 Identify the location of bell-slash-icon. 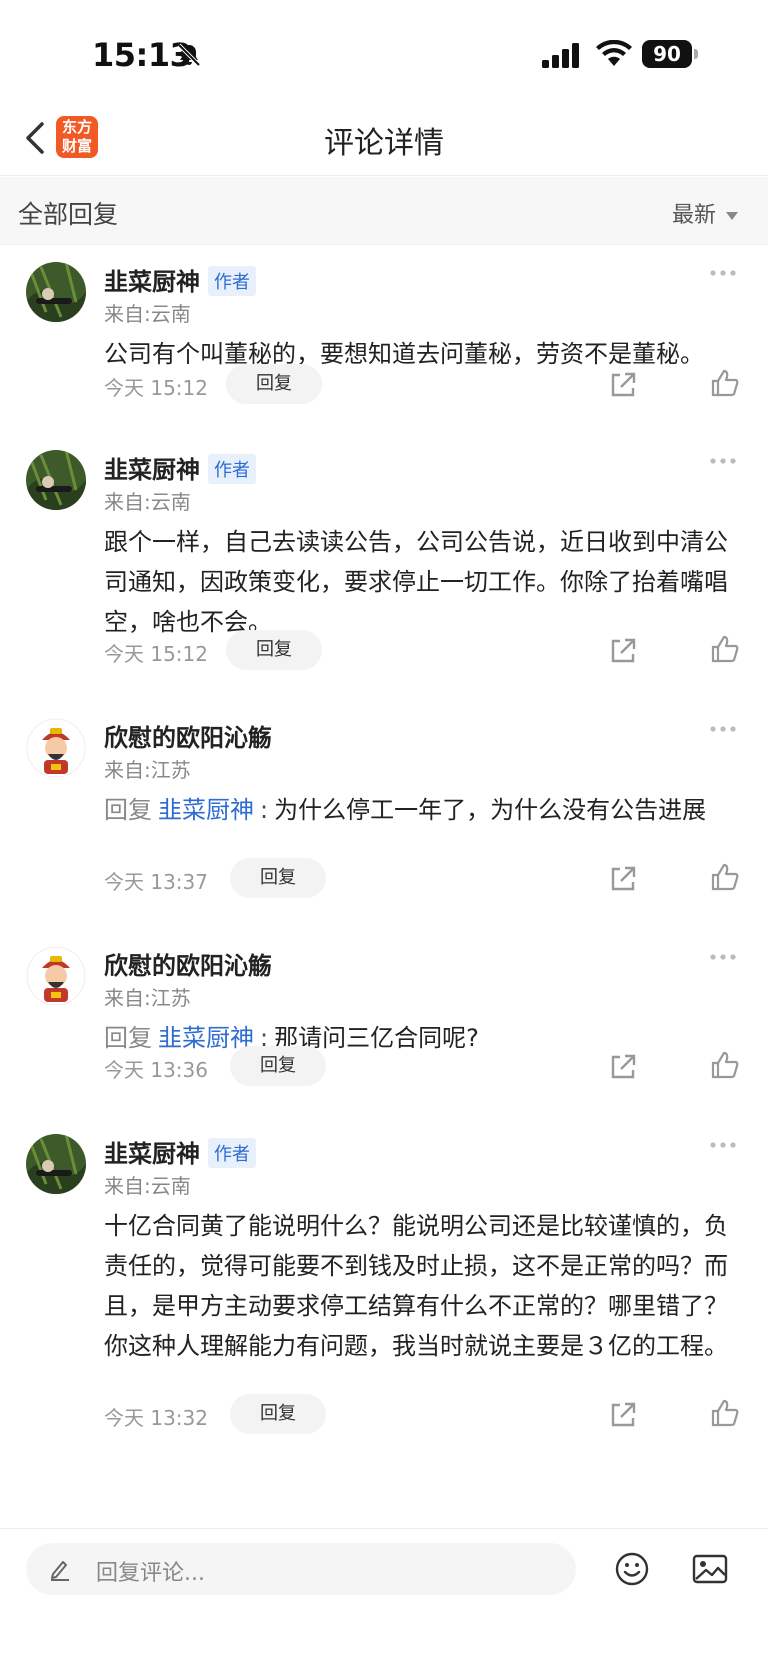
(189, 55).